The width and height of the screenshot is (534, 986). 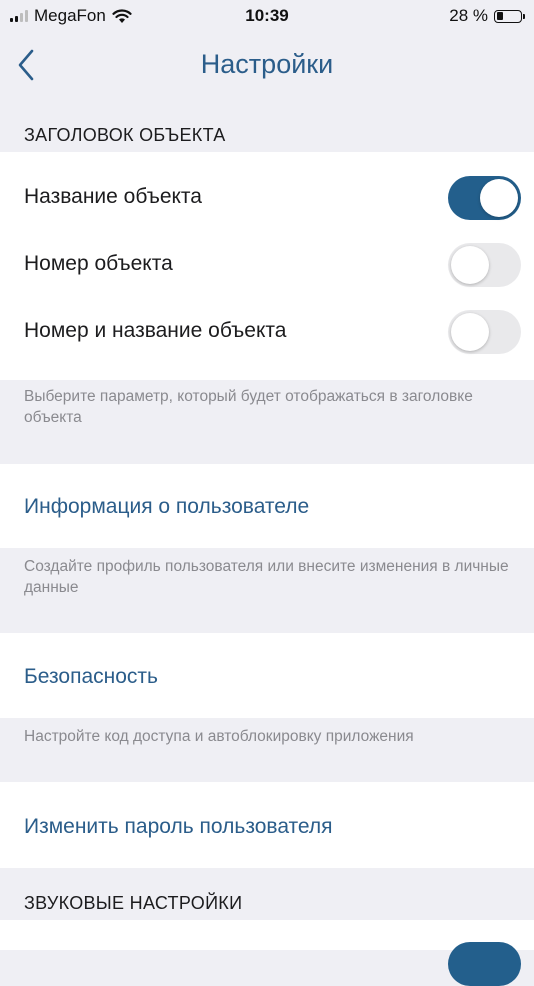 I want to click on sound-settings-group, so click(x=267, y=953).